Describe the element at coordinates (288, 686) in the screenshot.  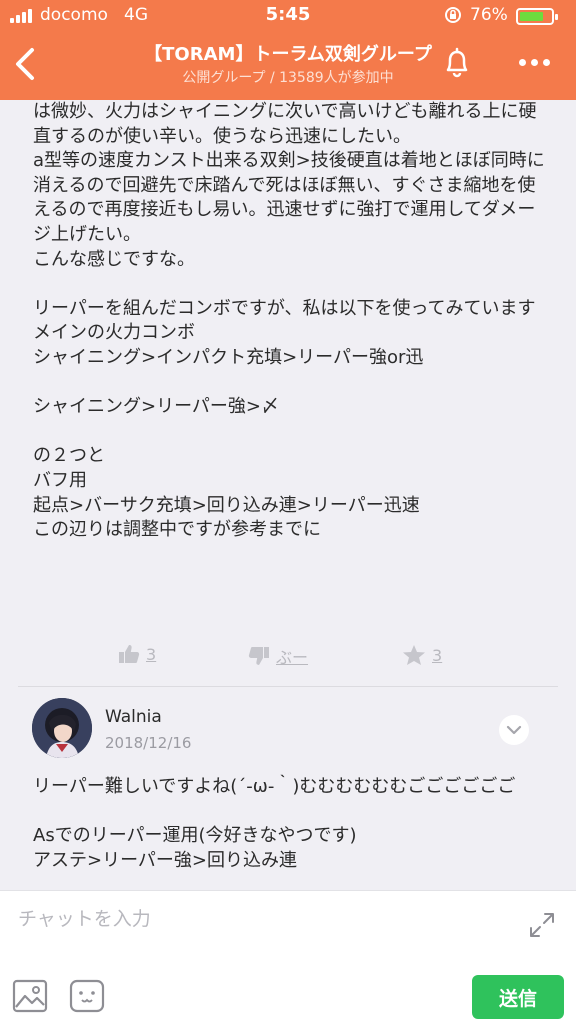
I see `divider` at that location.